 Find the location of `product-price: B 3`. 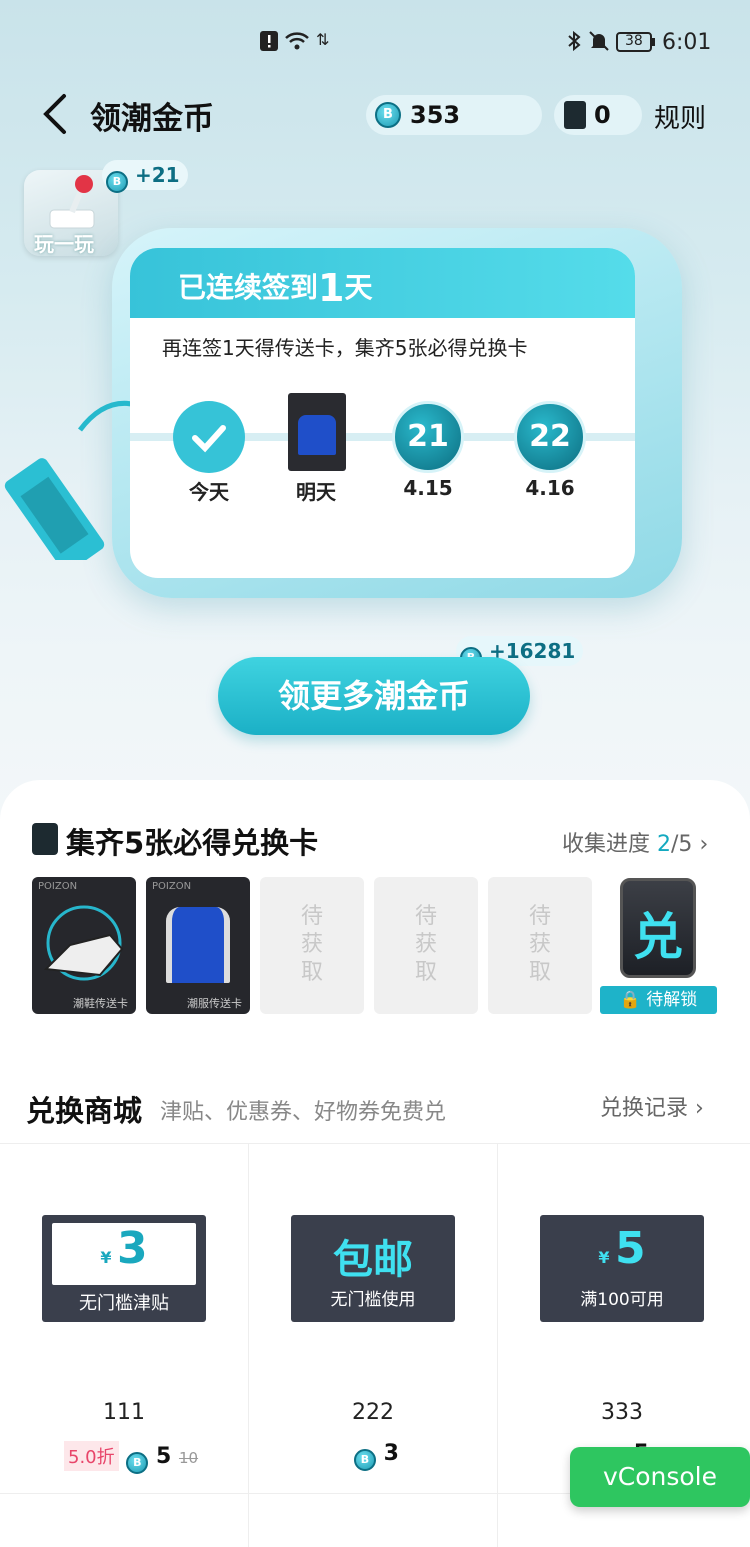

product-price: B 3 is located at coordinates (376, 1456).